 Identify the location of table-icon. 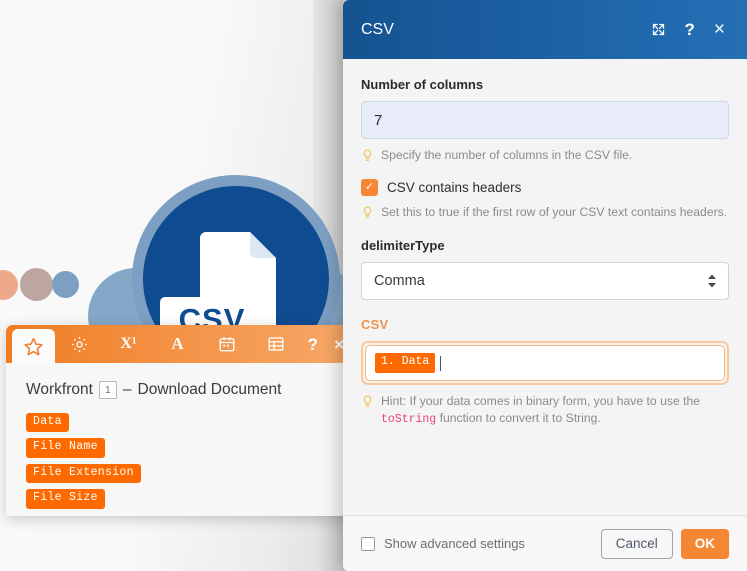
(275, 344).